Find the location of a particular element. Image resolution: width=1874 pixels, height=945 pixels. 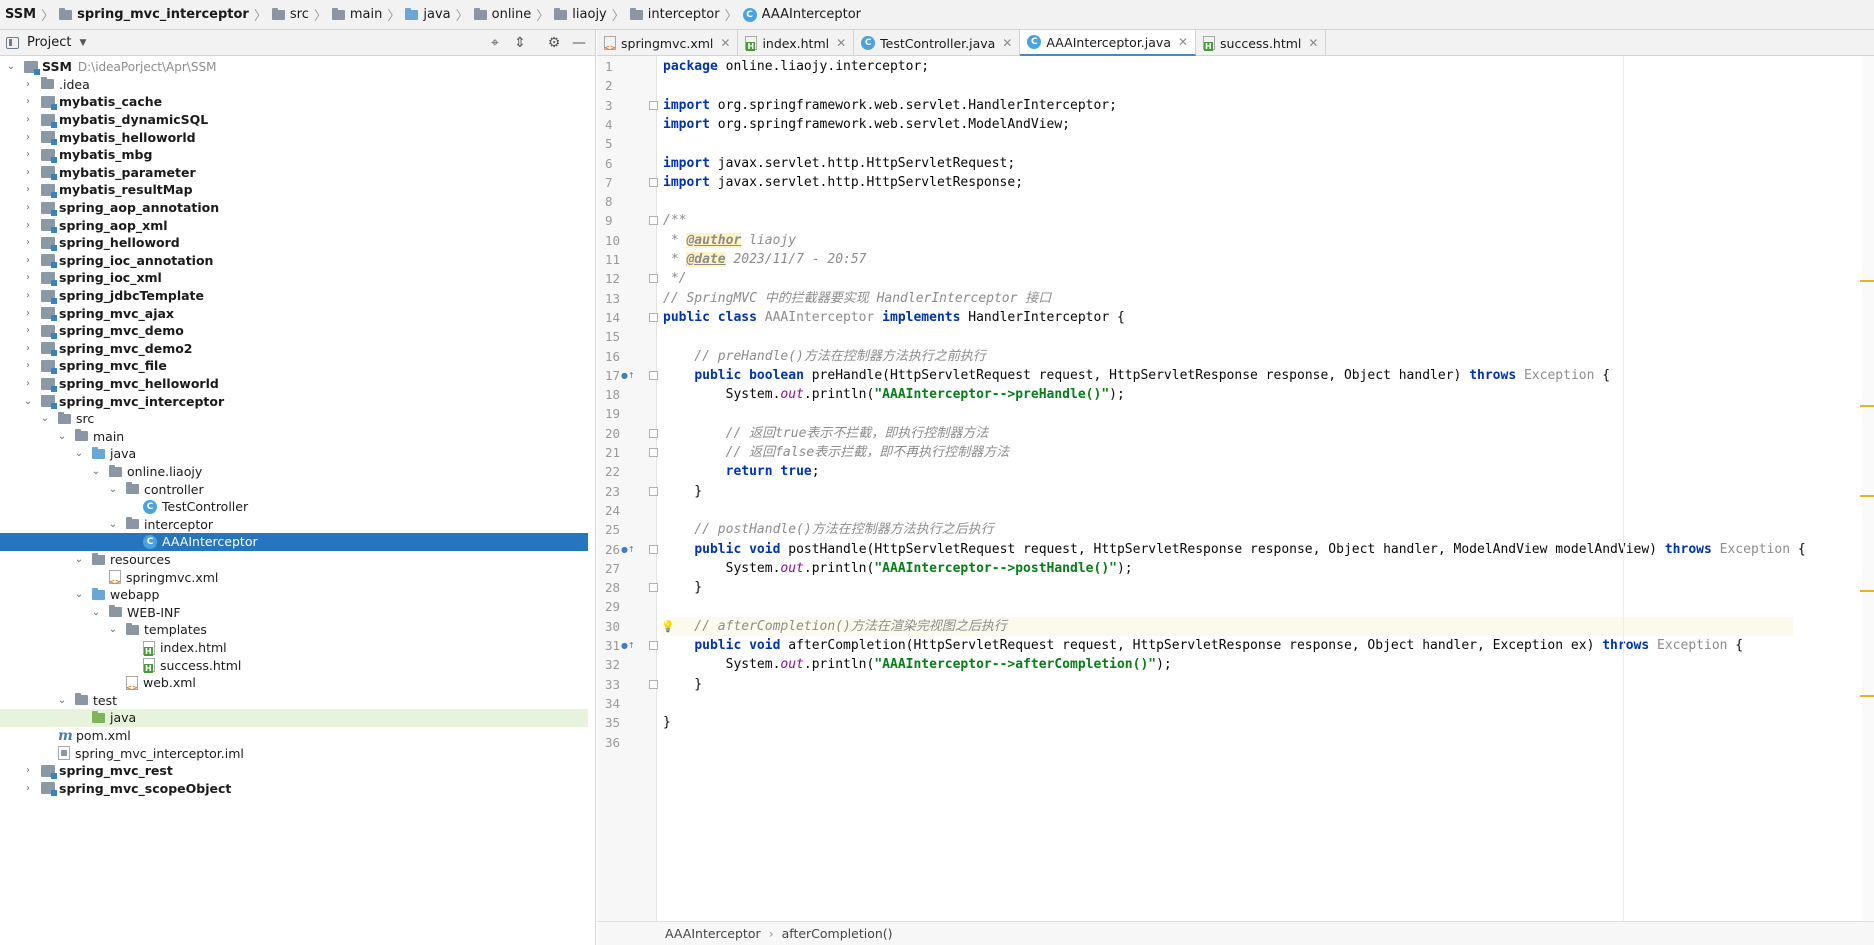

tree-node: index.html is located at coordinates (294, 648).